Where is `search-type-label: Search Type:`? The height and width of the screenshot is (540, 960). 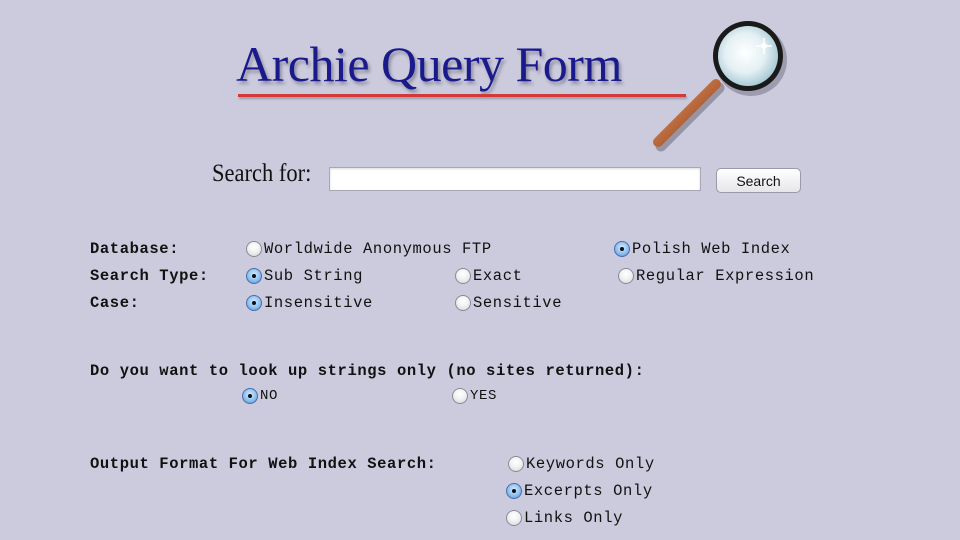 search-type-label: Search Type: is located at coordinates (149, 276).